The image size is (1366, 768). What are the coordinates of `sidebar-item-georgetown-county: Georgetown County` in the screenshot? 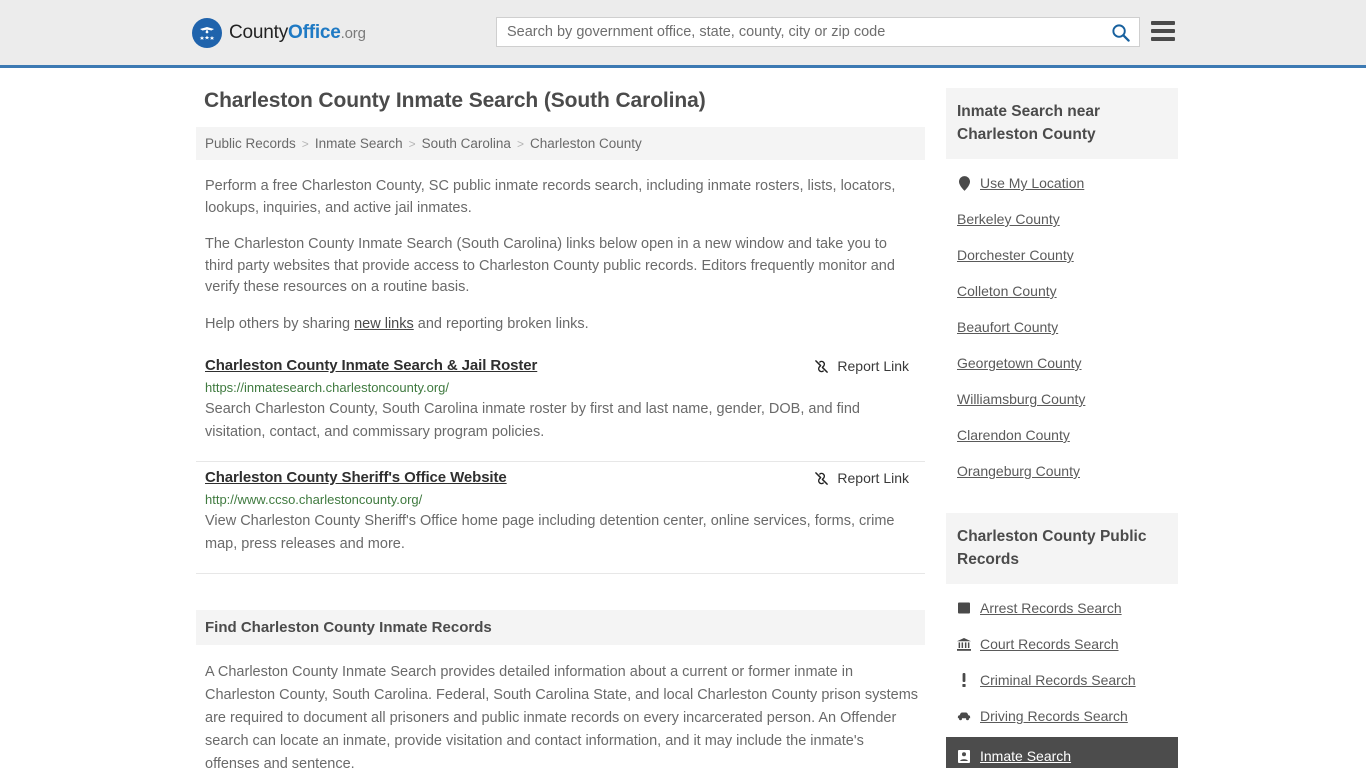 It's located at (1062, 363).